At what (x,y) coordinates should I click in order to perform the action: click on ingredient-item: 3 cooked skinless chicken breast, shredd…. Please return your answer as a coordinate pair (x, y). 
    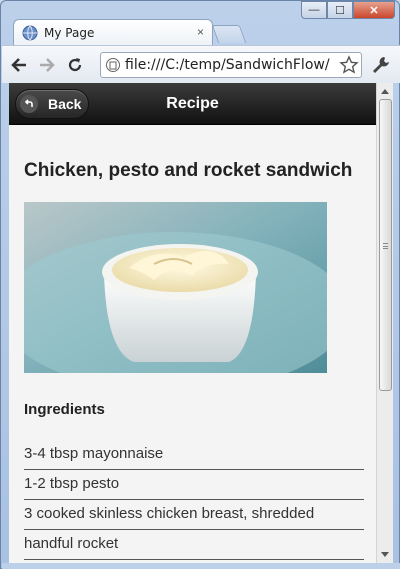
    Looking at the image, I should click on (194, 515).